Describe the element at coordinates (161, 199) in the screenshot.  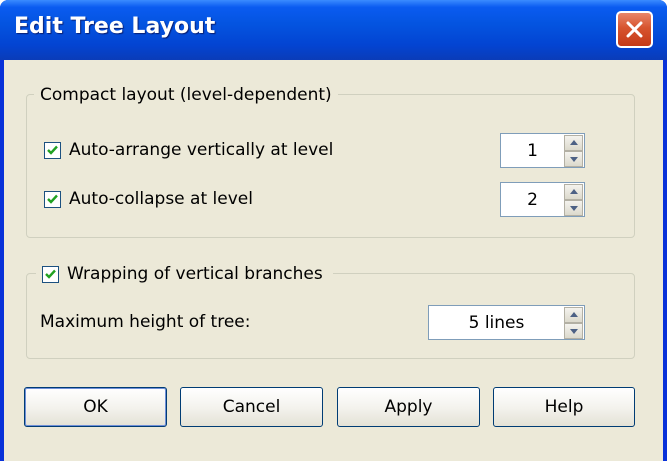
I see `auto-collapse-label: Auto-collapse at level` at that location.